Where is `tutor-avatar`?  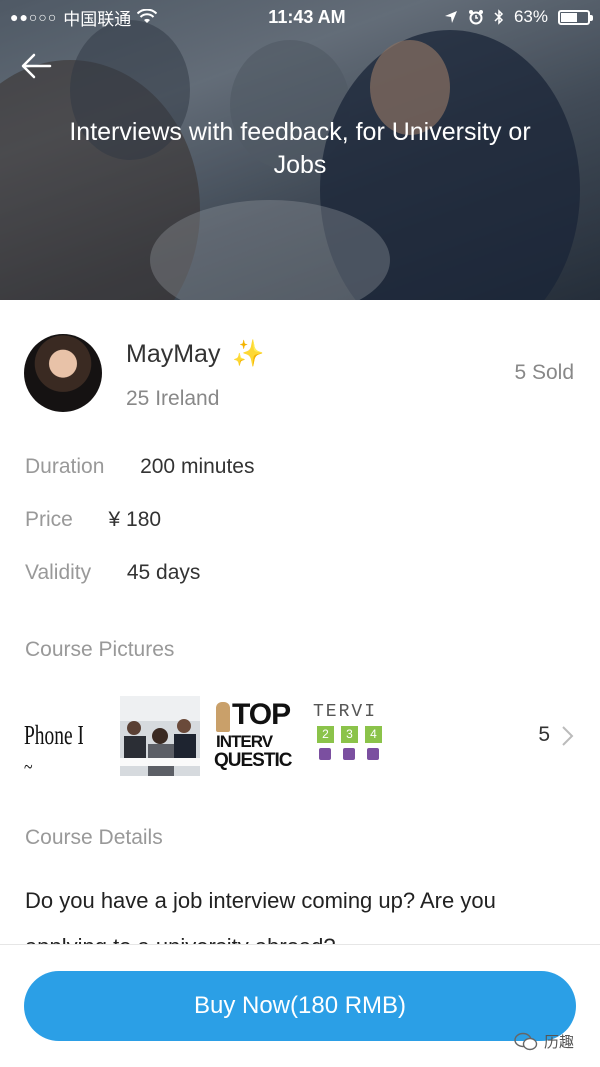
tutor-avatar is located at coordinates (63, 373).